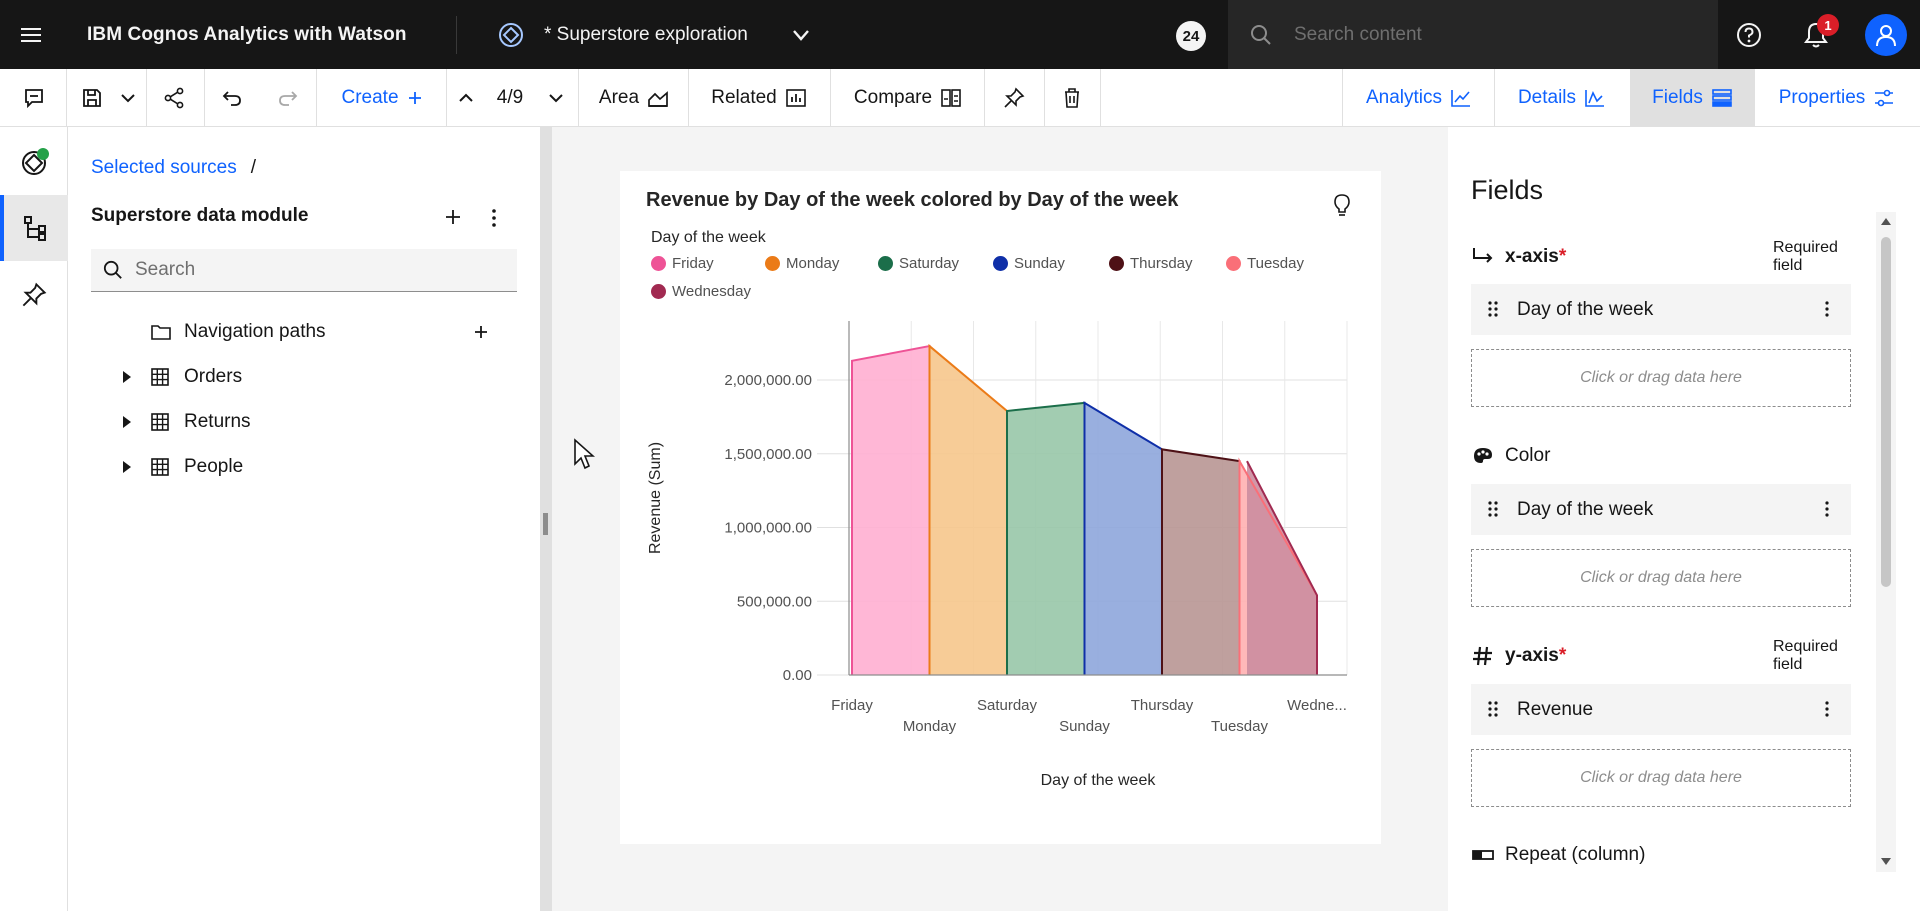 The height and width of the screenshot is (911, 1920). What do you see at coordinates (1886, 861) in the screenshot?
I see `scroll-down-arrow` at bounding box center [1886, 861].